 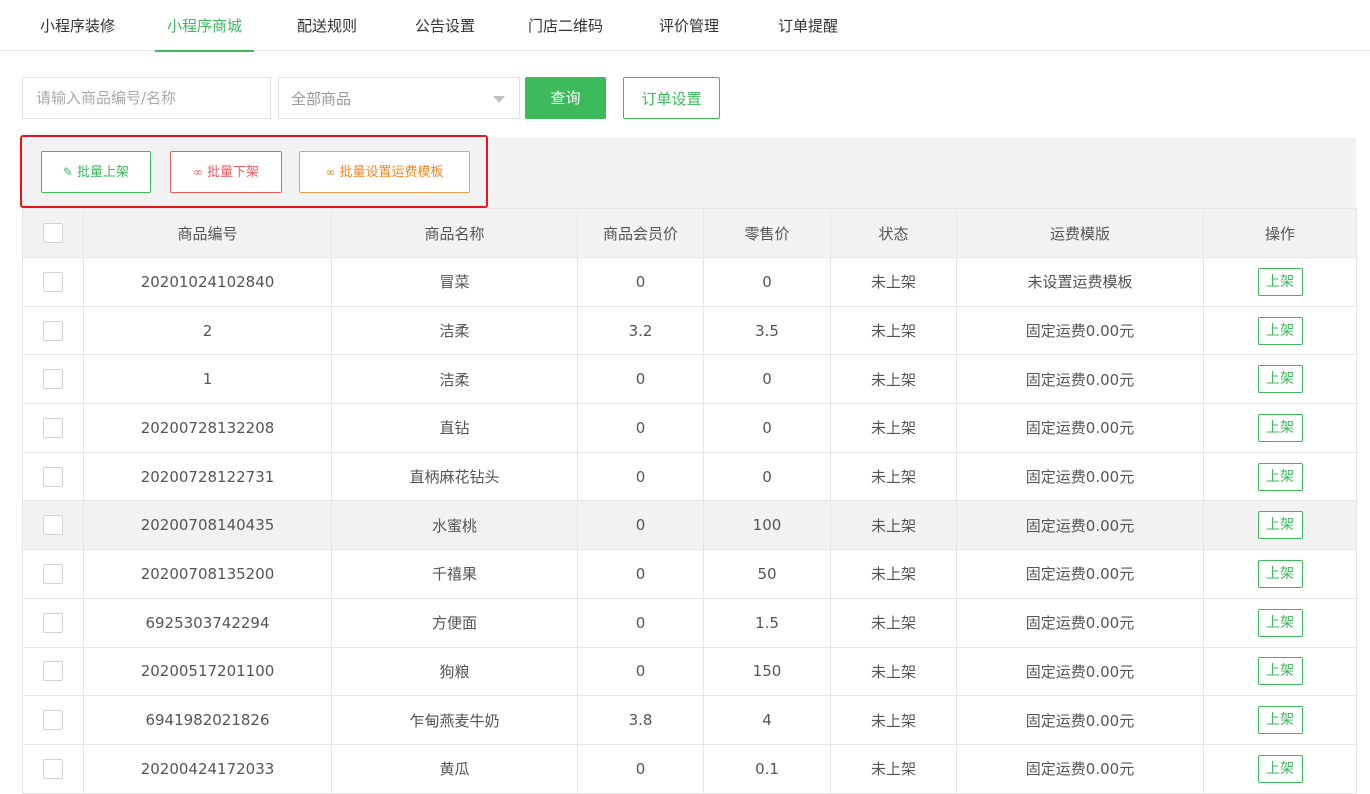 I want to click on cell-code: 2, so click(x=207, y=330).